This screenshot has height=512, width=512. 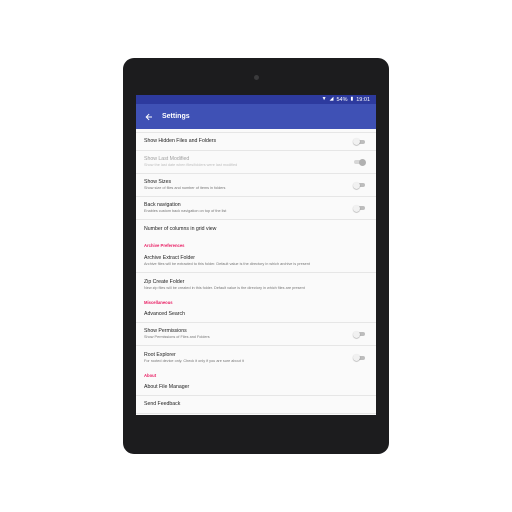 What do you see at coordinates (160, 354) in the screenshot?
I see `pref-title: Root Explorer` at bounding box center [160, 354].